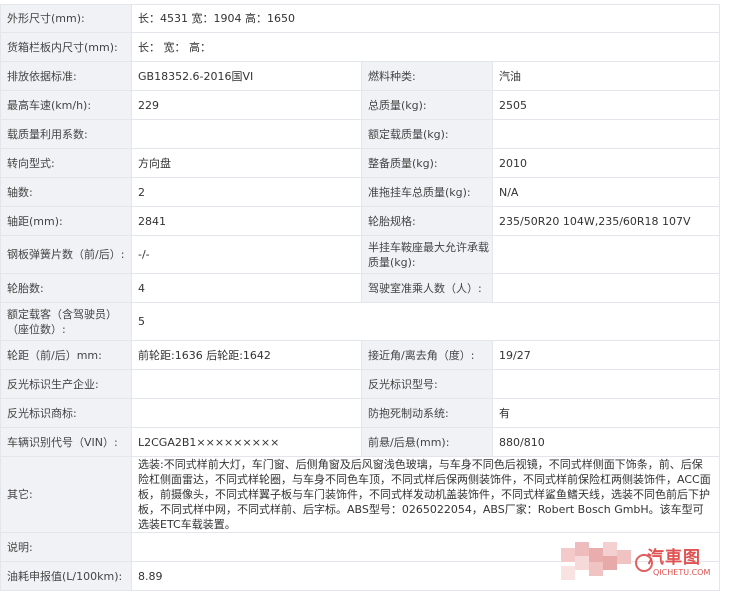  I want to click on spec-label: 载质量利用系数:, so click(66, 134).